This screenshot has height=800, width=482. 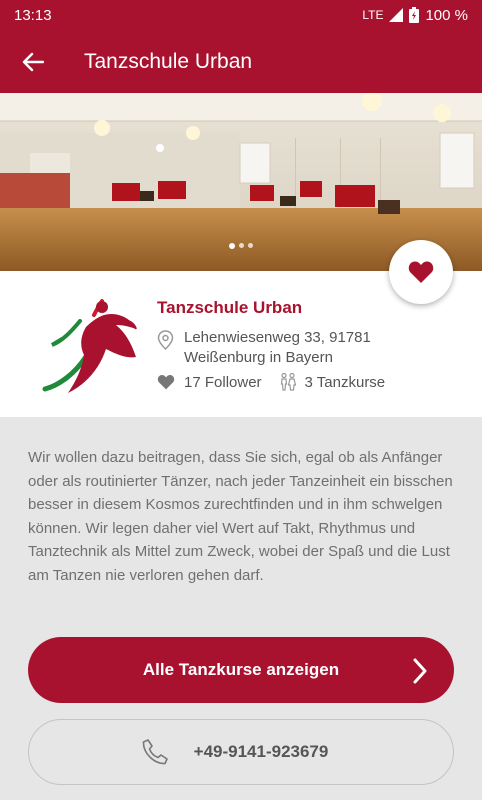 I want to click on school-stats: 17 Follower 3 Tanzkurse, so click(x=271, y=382).